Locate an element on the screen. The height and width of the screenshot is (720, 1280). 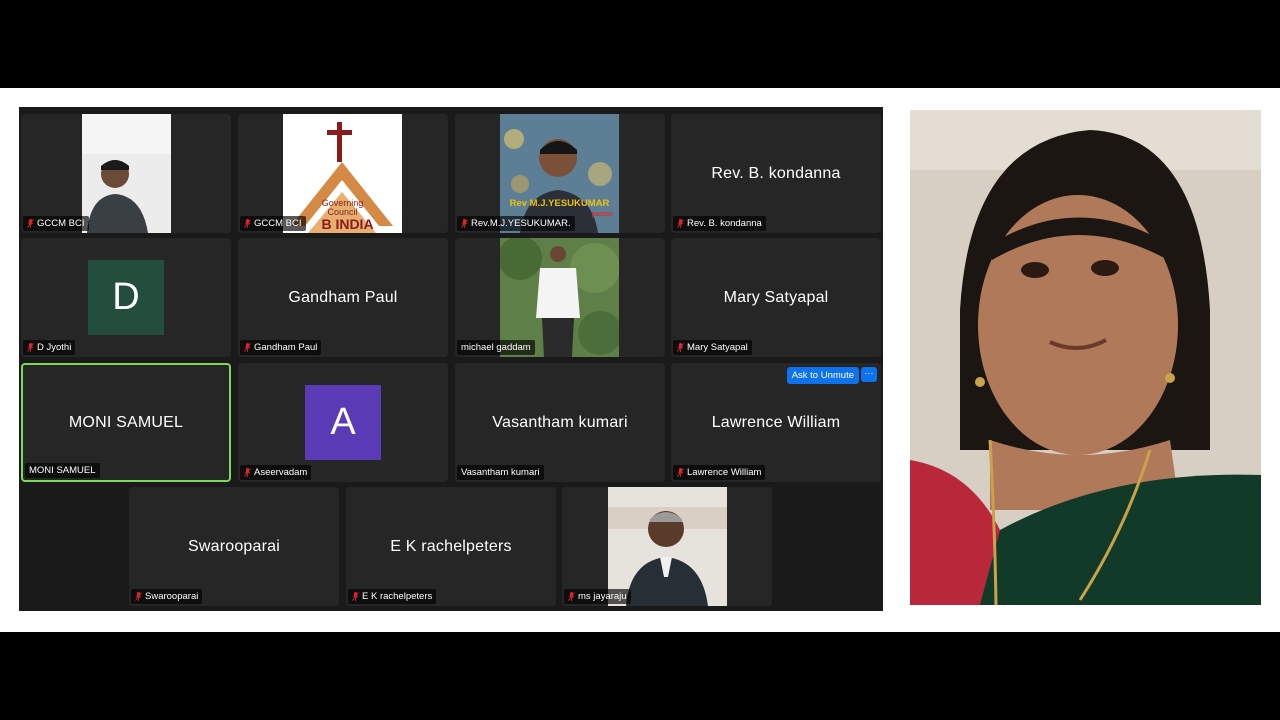
participant-display-name: E K rachelpeters is located at coordinates (451, 546).